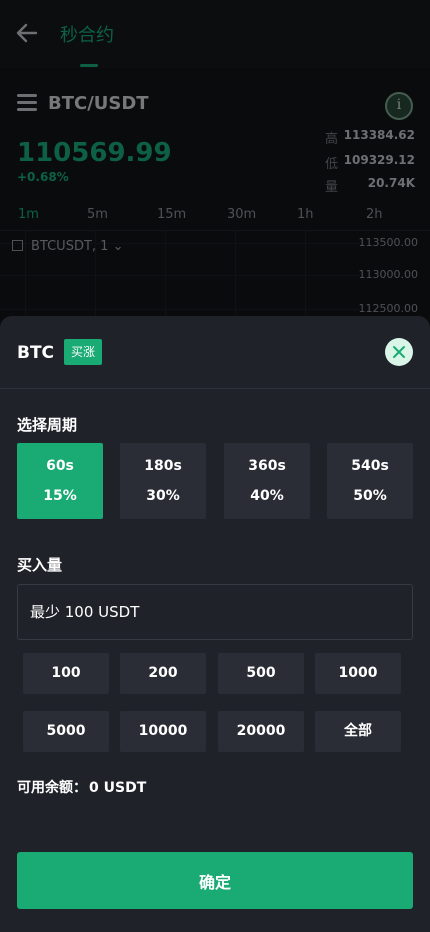 Image resolution: width=430 pixels, height=932 pixels. What do you see at coordinates (83, 352) in the screenshot?
I see `direction-badge: 买涨` at bounding box center [83, 352].